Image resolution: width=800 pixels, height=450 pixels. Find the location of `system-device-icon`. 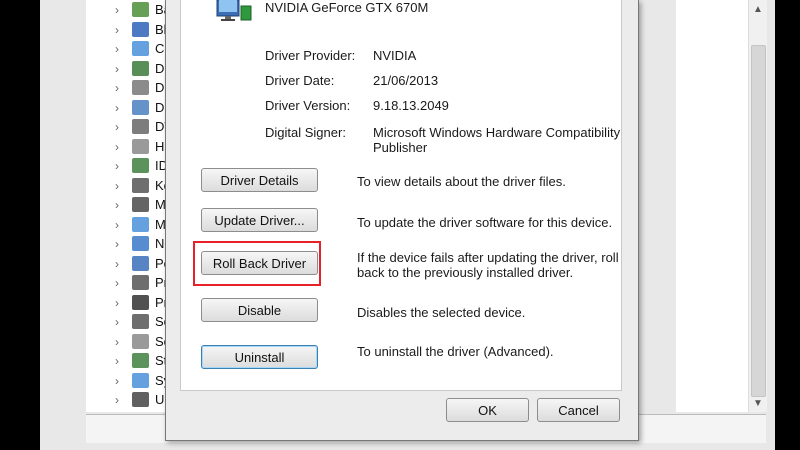

system-device-icon is located at coordinates (140, 380).